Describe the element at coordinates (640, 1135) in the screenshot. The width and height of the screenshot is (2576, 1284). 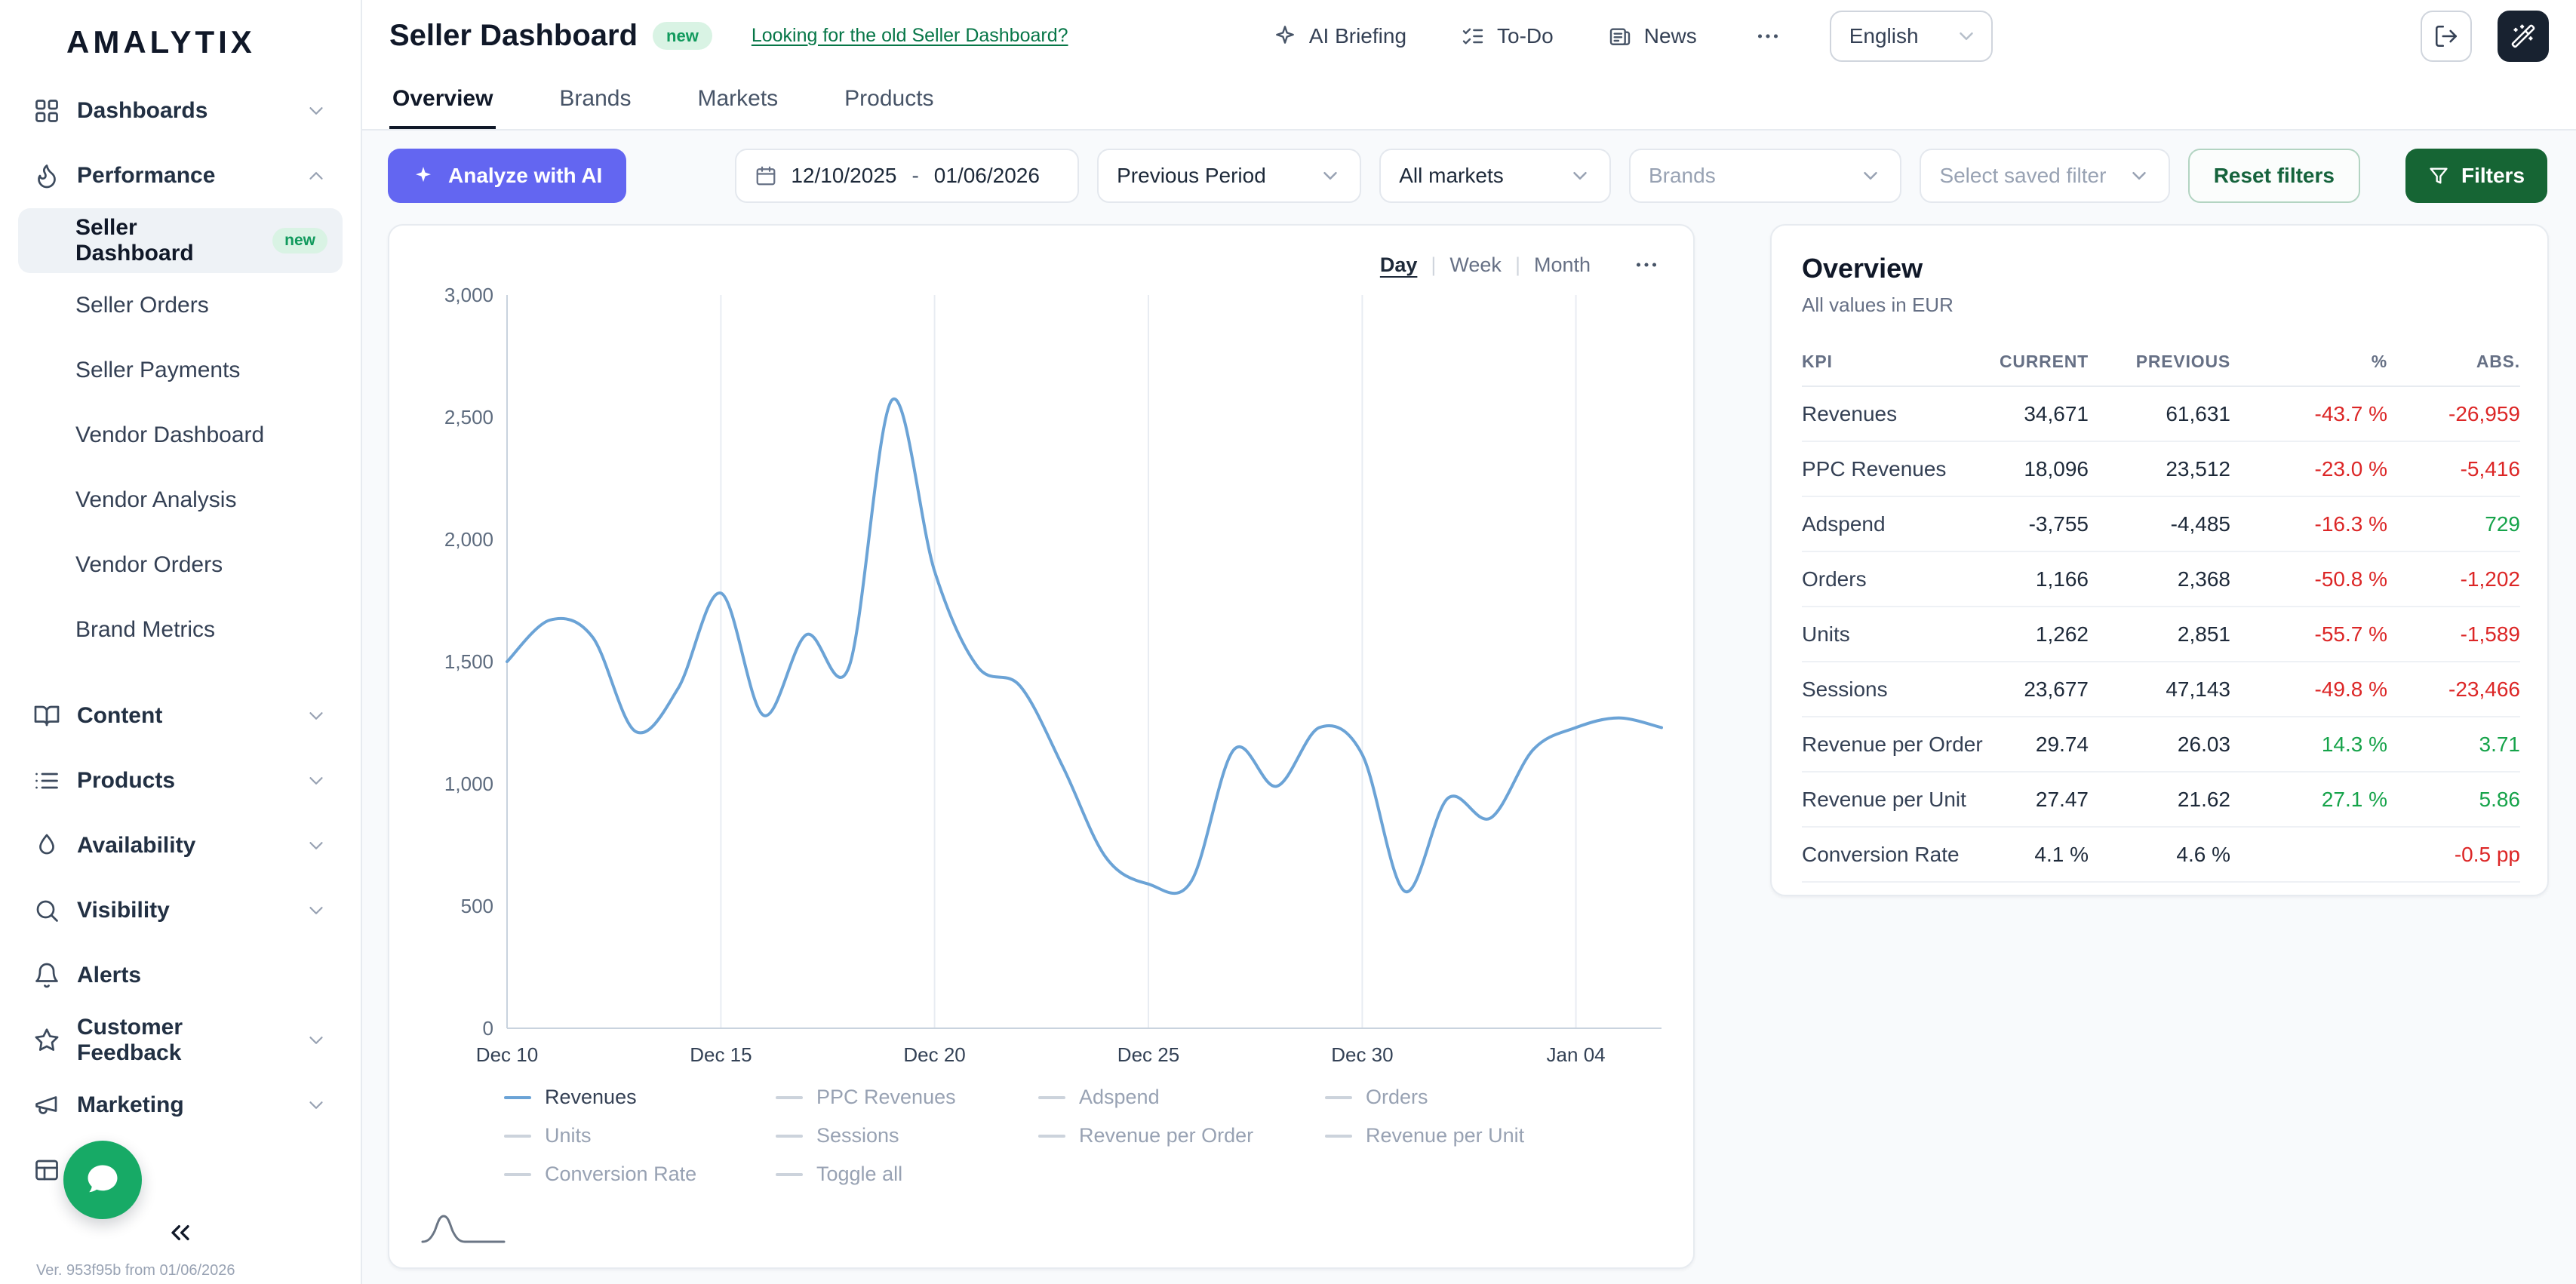
I see `legend-item-units: Units` at that location.